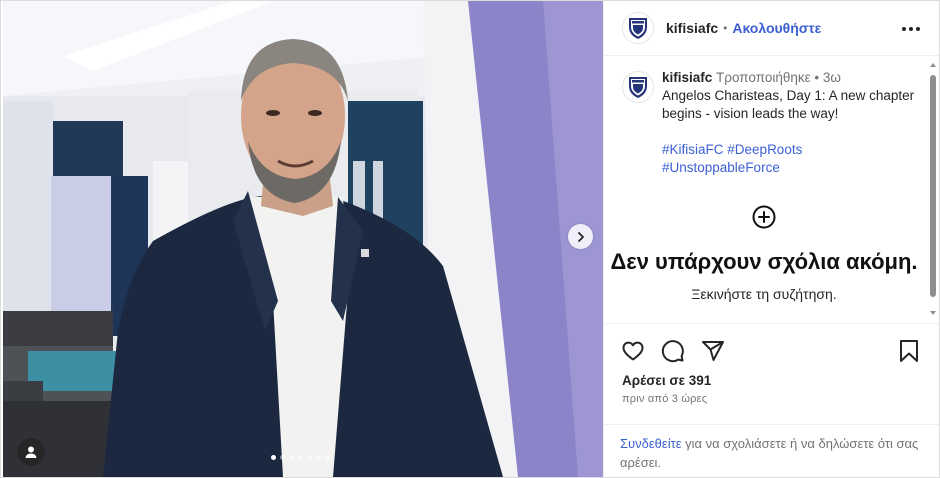 The height and width of the screenshot is (478, 940). What do you see at coordinates (776, 28) in the screenshot?
I see `follow-button: Ακολουθήστε` at bounding box center [776, 28].